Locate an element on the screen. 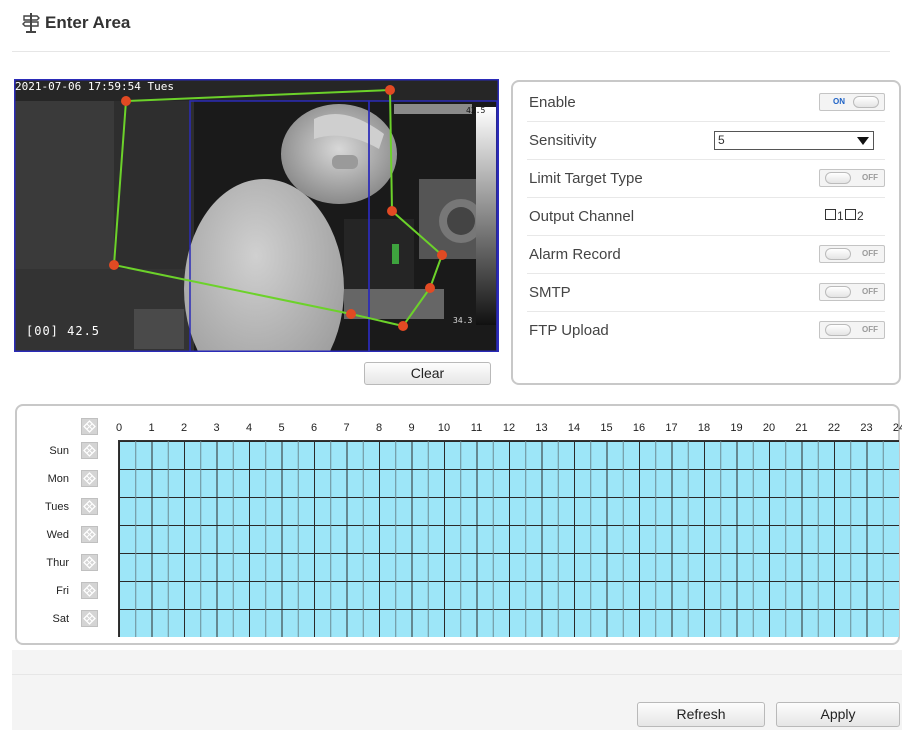 The height and width of the screenshot is (730, 902). page-title: Enter Area is located at coordinates (88, 22).